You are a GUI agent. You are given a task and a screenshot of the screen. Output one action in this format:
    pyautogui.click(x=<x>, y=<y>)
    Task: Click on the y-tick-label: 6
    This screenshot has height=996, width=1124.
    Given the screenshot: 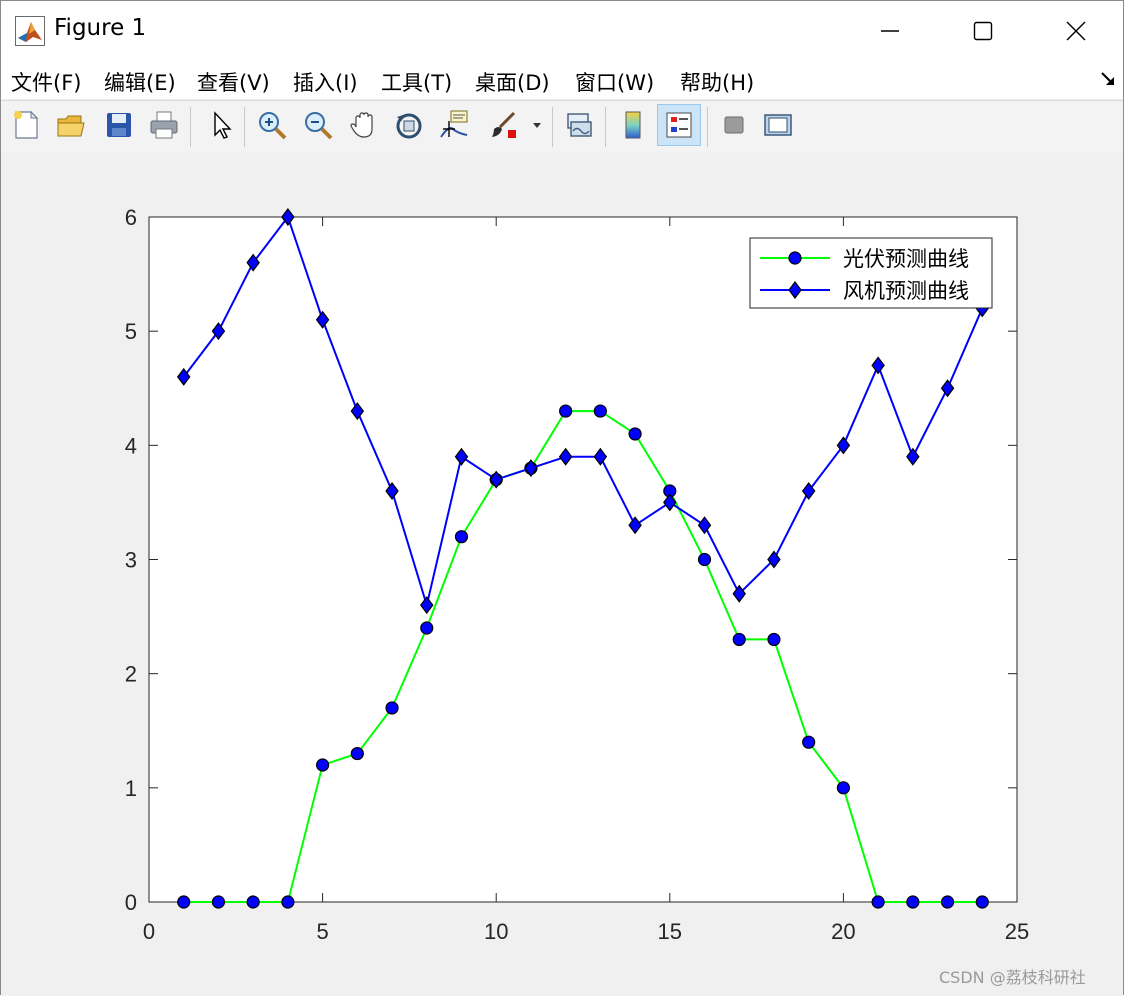 What is the action you would take?
    pyautogui.click(x=131, y=217)
    